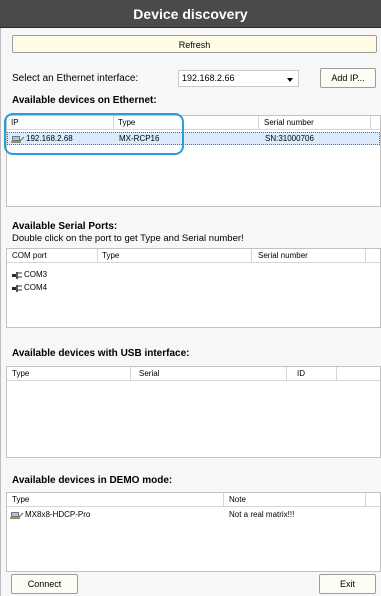 The width and height of the screenshot is (381, 596). What do you see at coordinates (237, 499) in the screenshot?
I see `column-header-note: Note` at bounding box center [237, 499].